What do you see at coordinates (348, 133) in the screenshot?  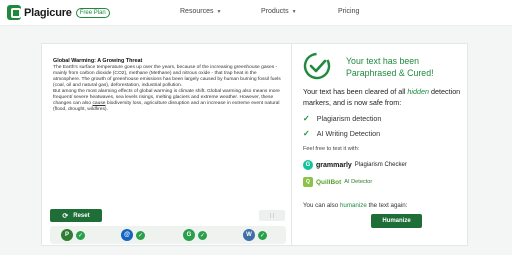 I see `safe-item-label: AI Writing Detection` at bounding box center [348, 133].